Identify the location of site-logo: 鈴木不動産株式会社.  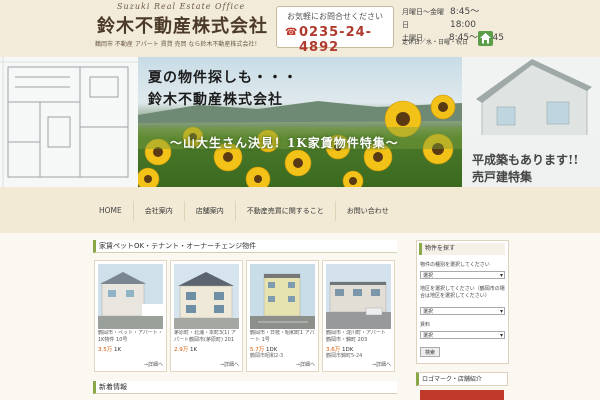
(182, 25).